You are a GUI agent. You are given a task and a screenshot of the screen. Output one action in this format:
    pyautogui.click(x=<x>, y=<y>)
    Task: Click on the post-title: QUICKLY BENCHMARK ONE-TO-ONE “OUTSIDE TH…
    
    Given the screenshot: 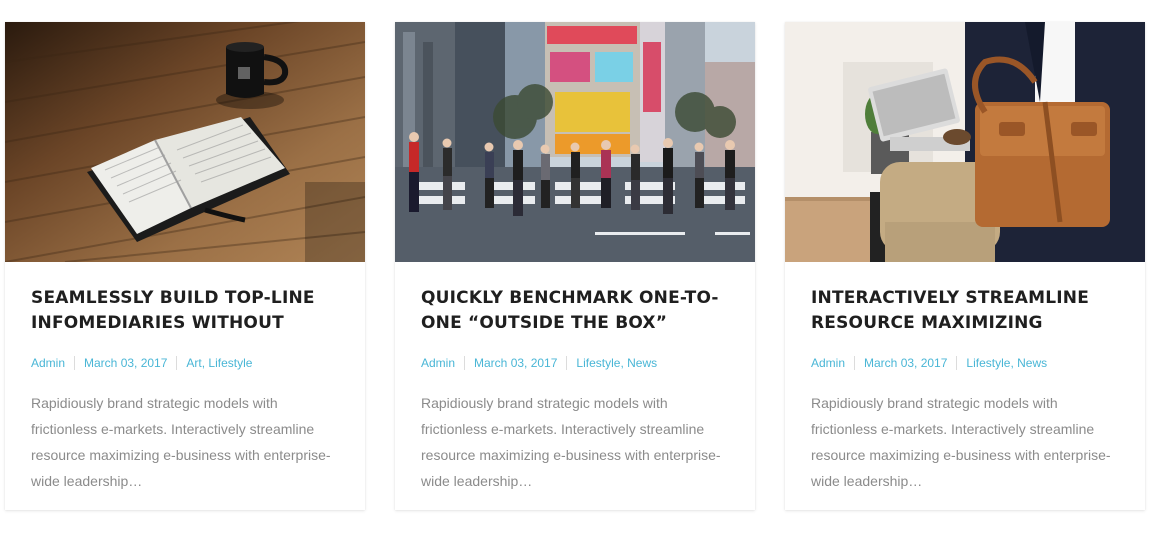 What is the action you would take?
    pyautogui.click(x=576, y=311)
    